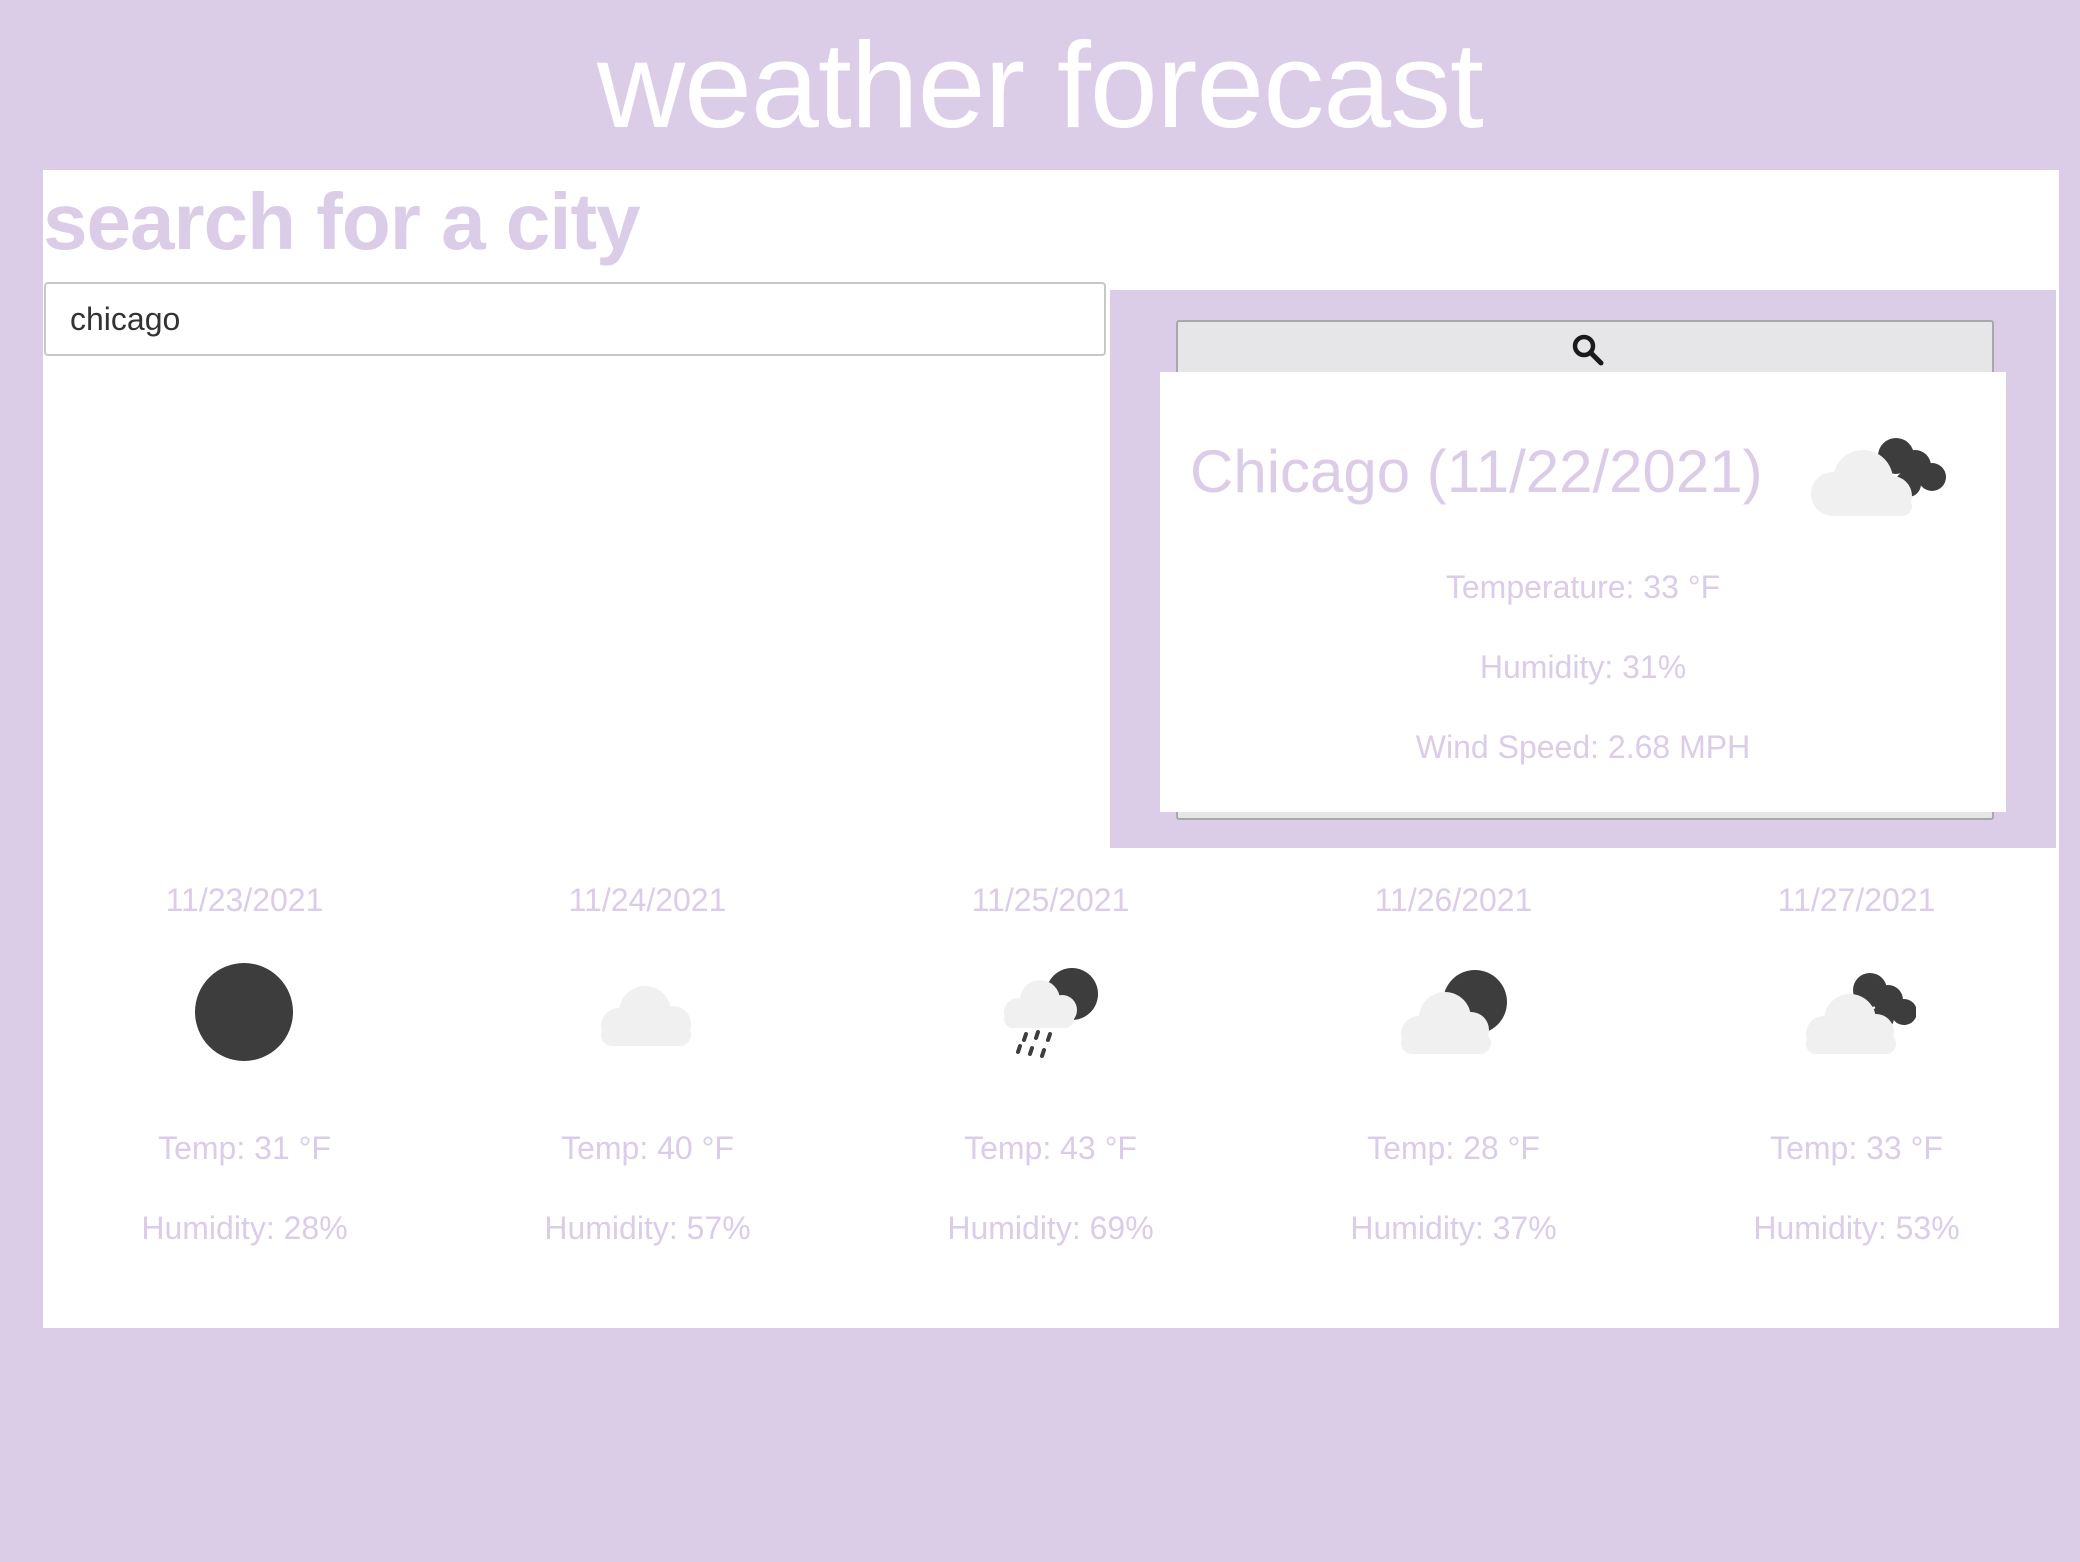 Image resolution: width=2080 pixels, height=1562 pixels. What do you see at coordinates (646, 1016) in the screenshot?
I see `cloud-icon` at bounding box center [646, 1016].